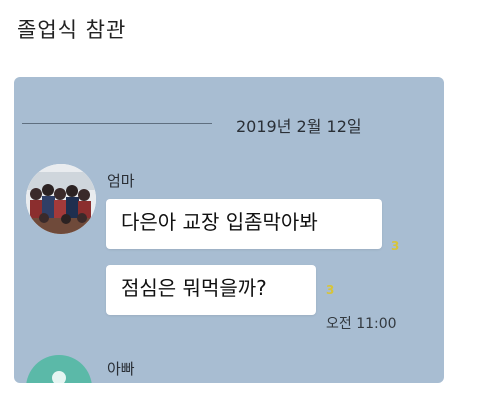  What do you see at coordinates (361, 324) in the screenshot?
I see `message-timestamp: 오전 11:00` at bounding box center [361, 324].